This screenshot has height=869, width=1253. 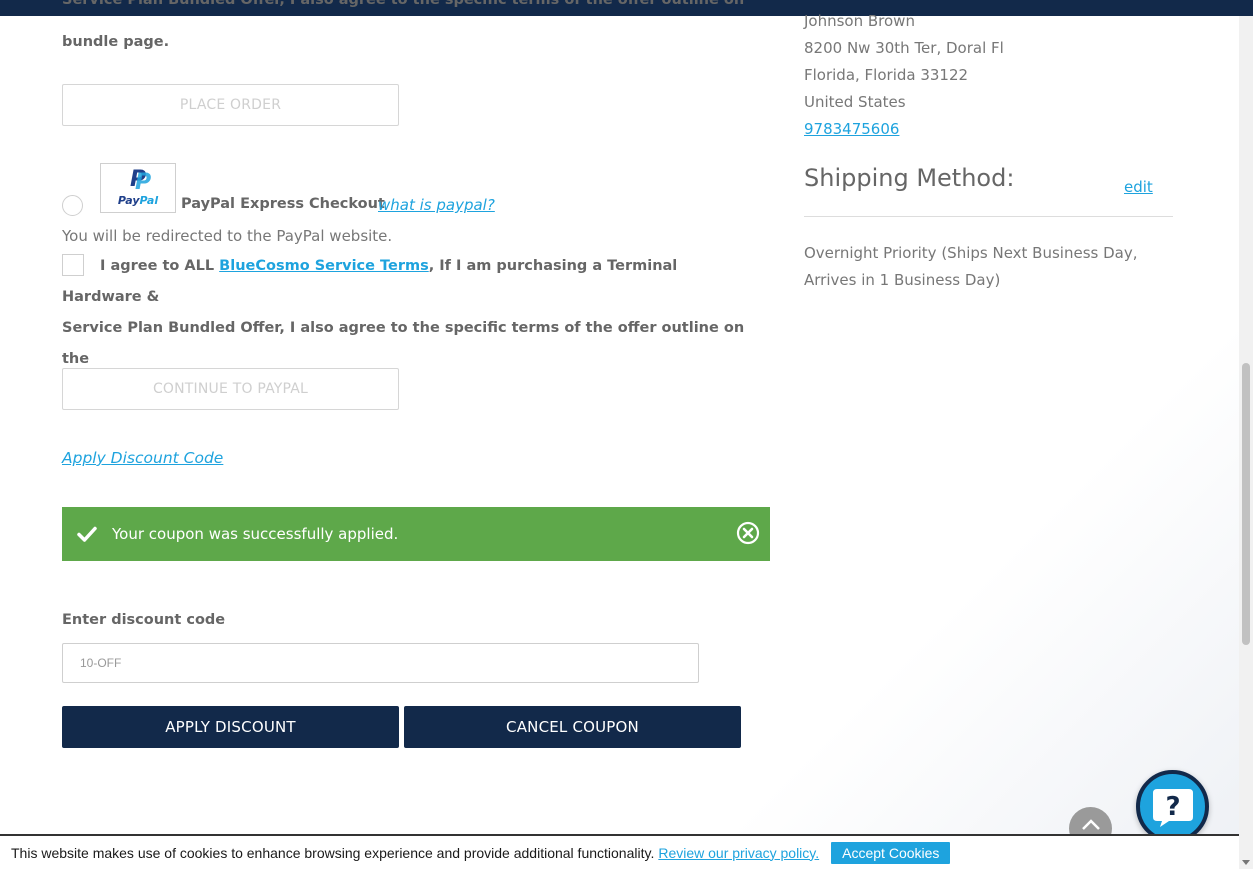 What do you see at coordinates (738, 853) in the screenshot?
I see `privacy-policy-link: Review our privacy policy.` at bounding box center [738, 853].